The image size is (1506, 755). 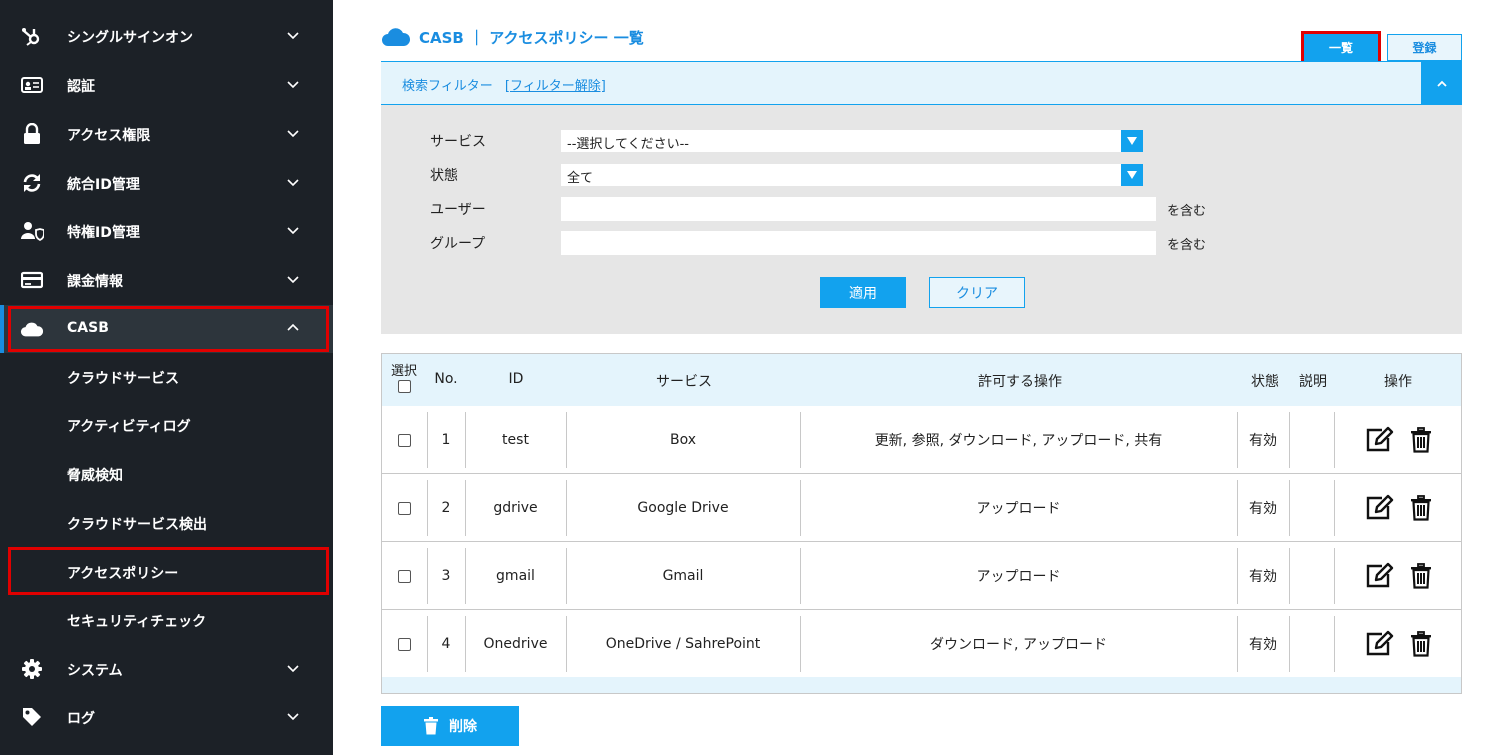 What do you see at coordinates (683, 440) in the screenshot?
I see `row-service: Box` at bounding box center [683, 440].